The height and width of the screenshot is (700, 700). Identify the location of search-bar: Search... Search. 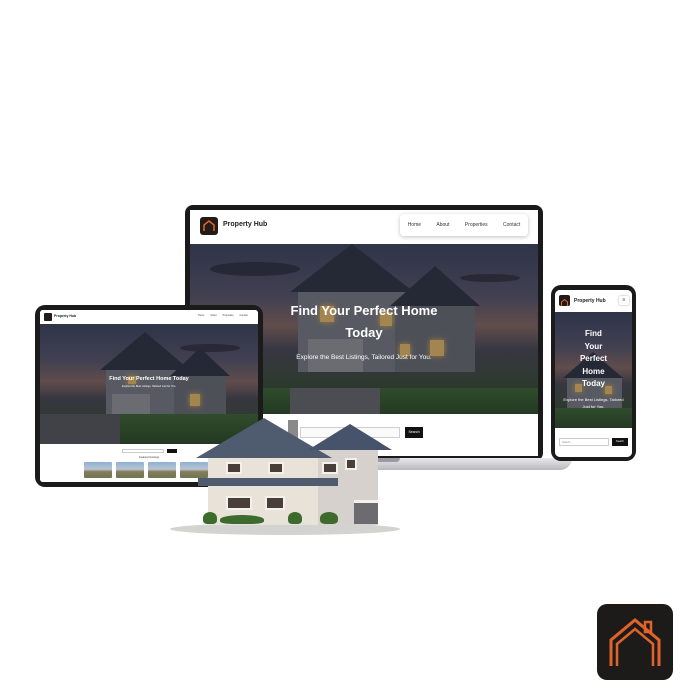
(593, 442).